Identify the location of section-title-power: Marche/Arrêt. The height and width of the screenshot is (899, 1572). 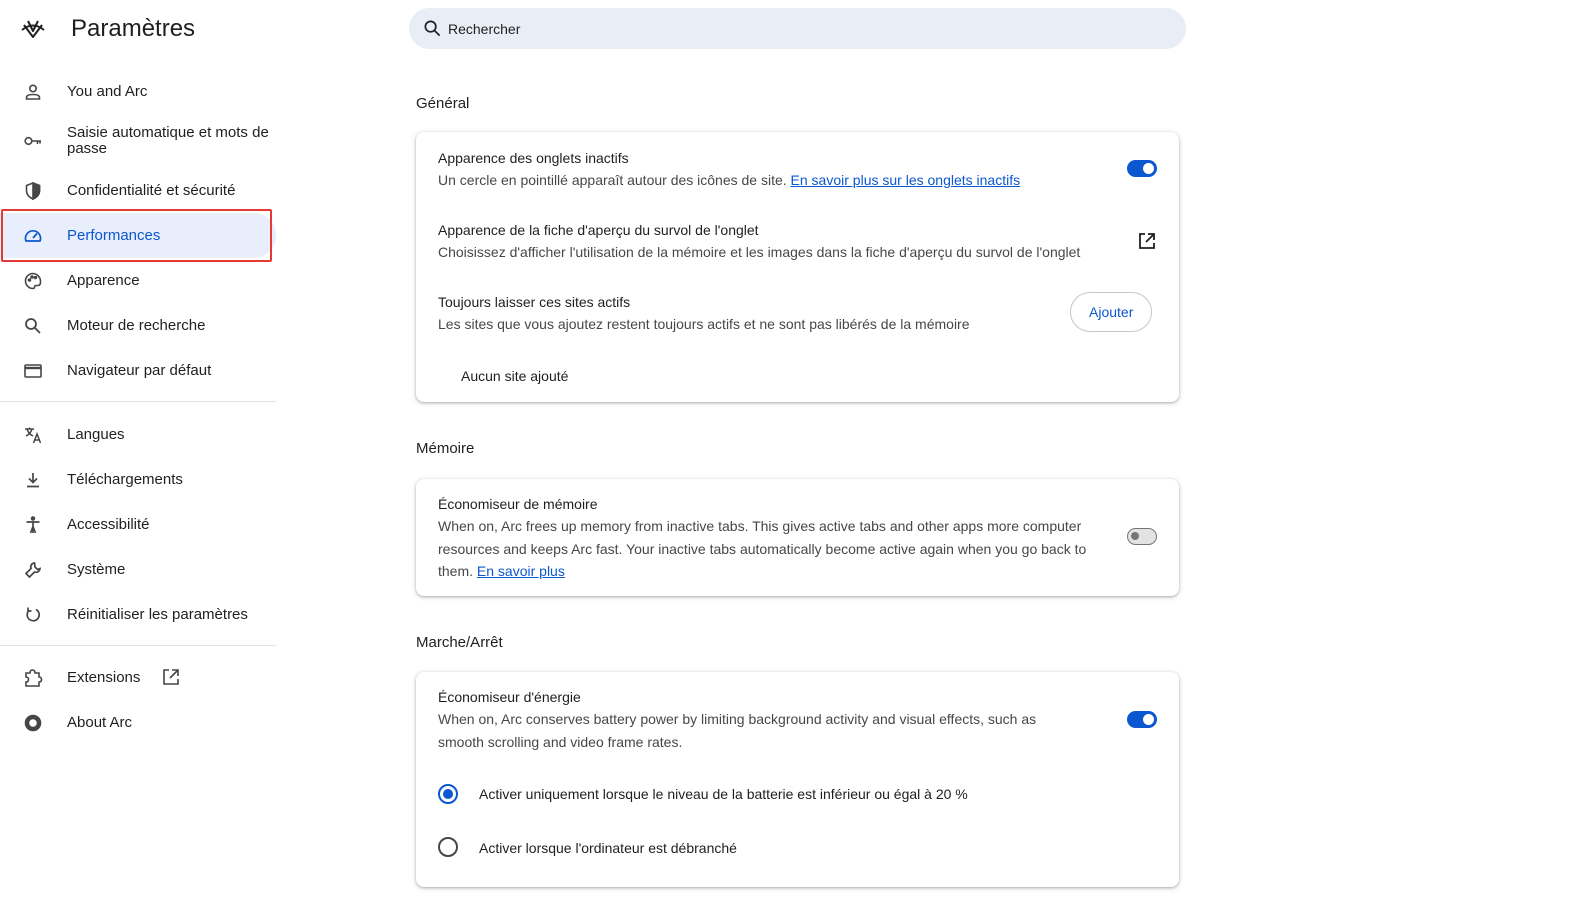
(459, 642).